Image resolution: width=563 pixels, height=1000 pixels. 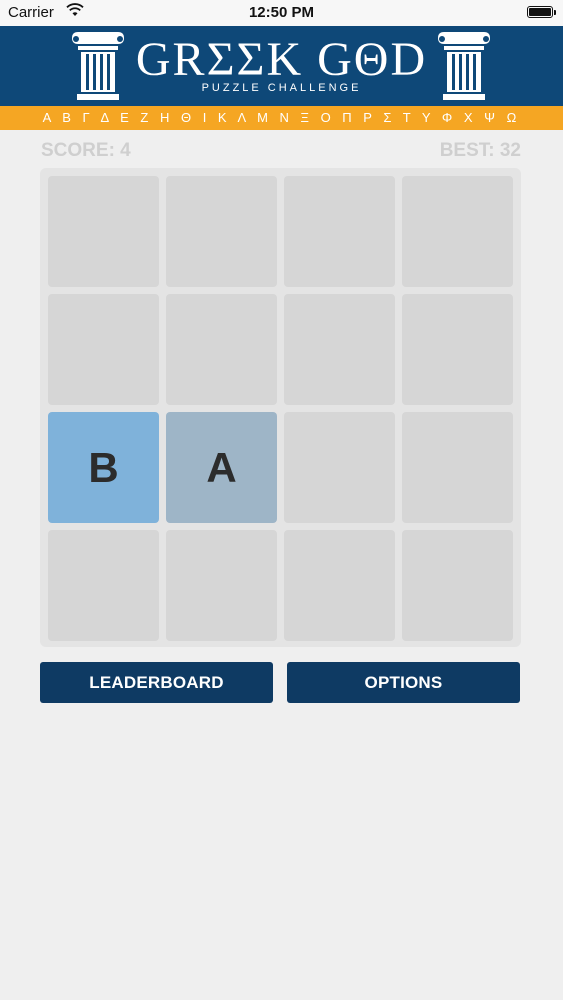 I want to click on leaderboard-button: LEADERBOARD, so click(x=156, y=682).